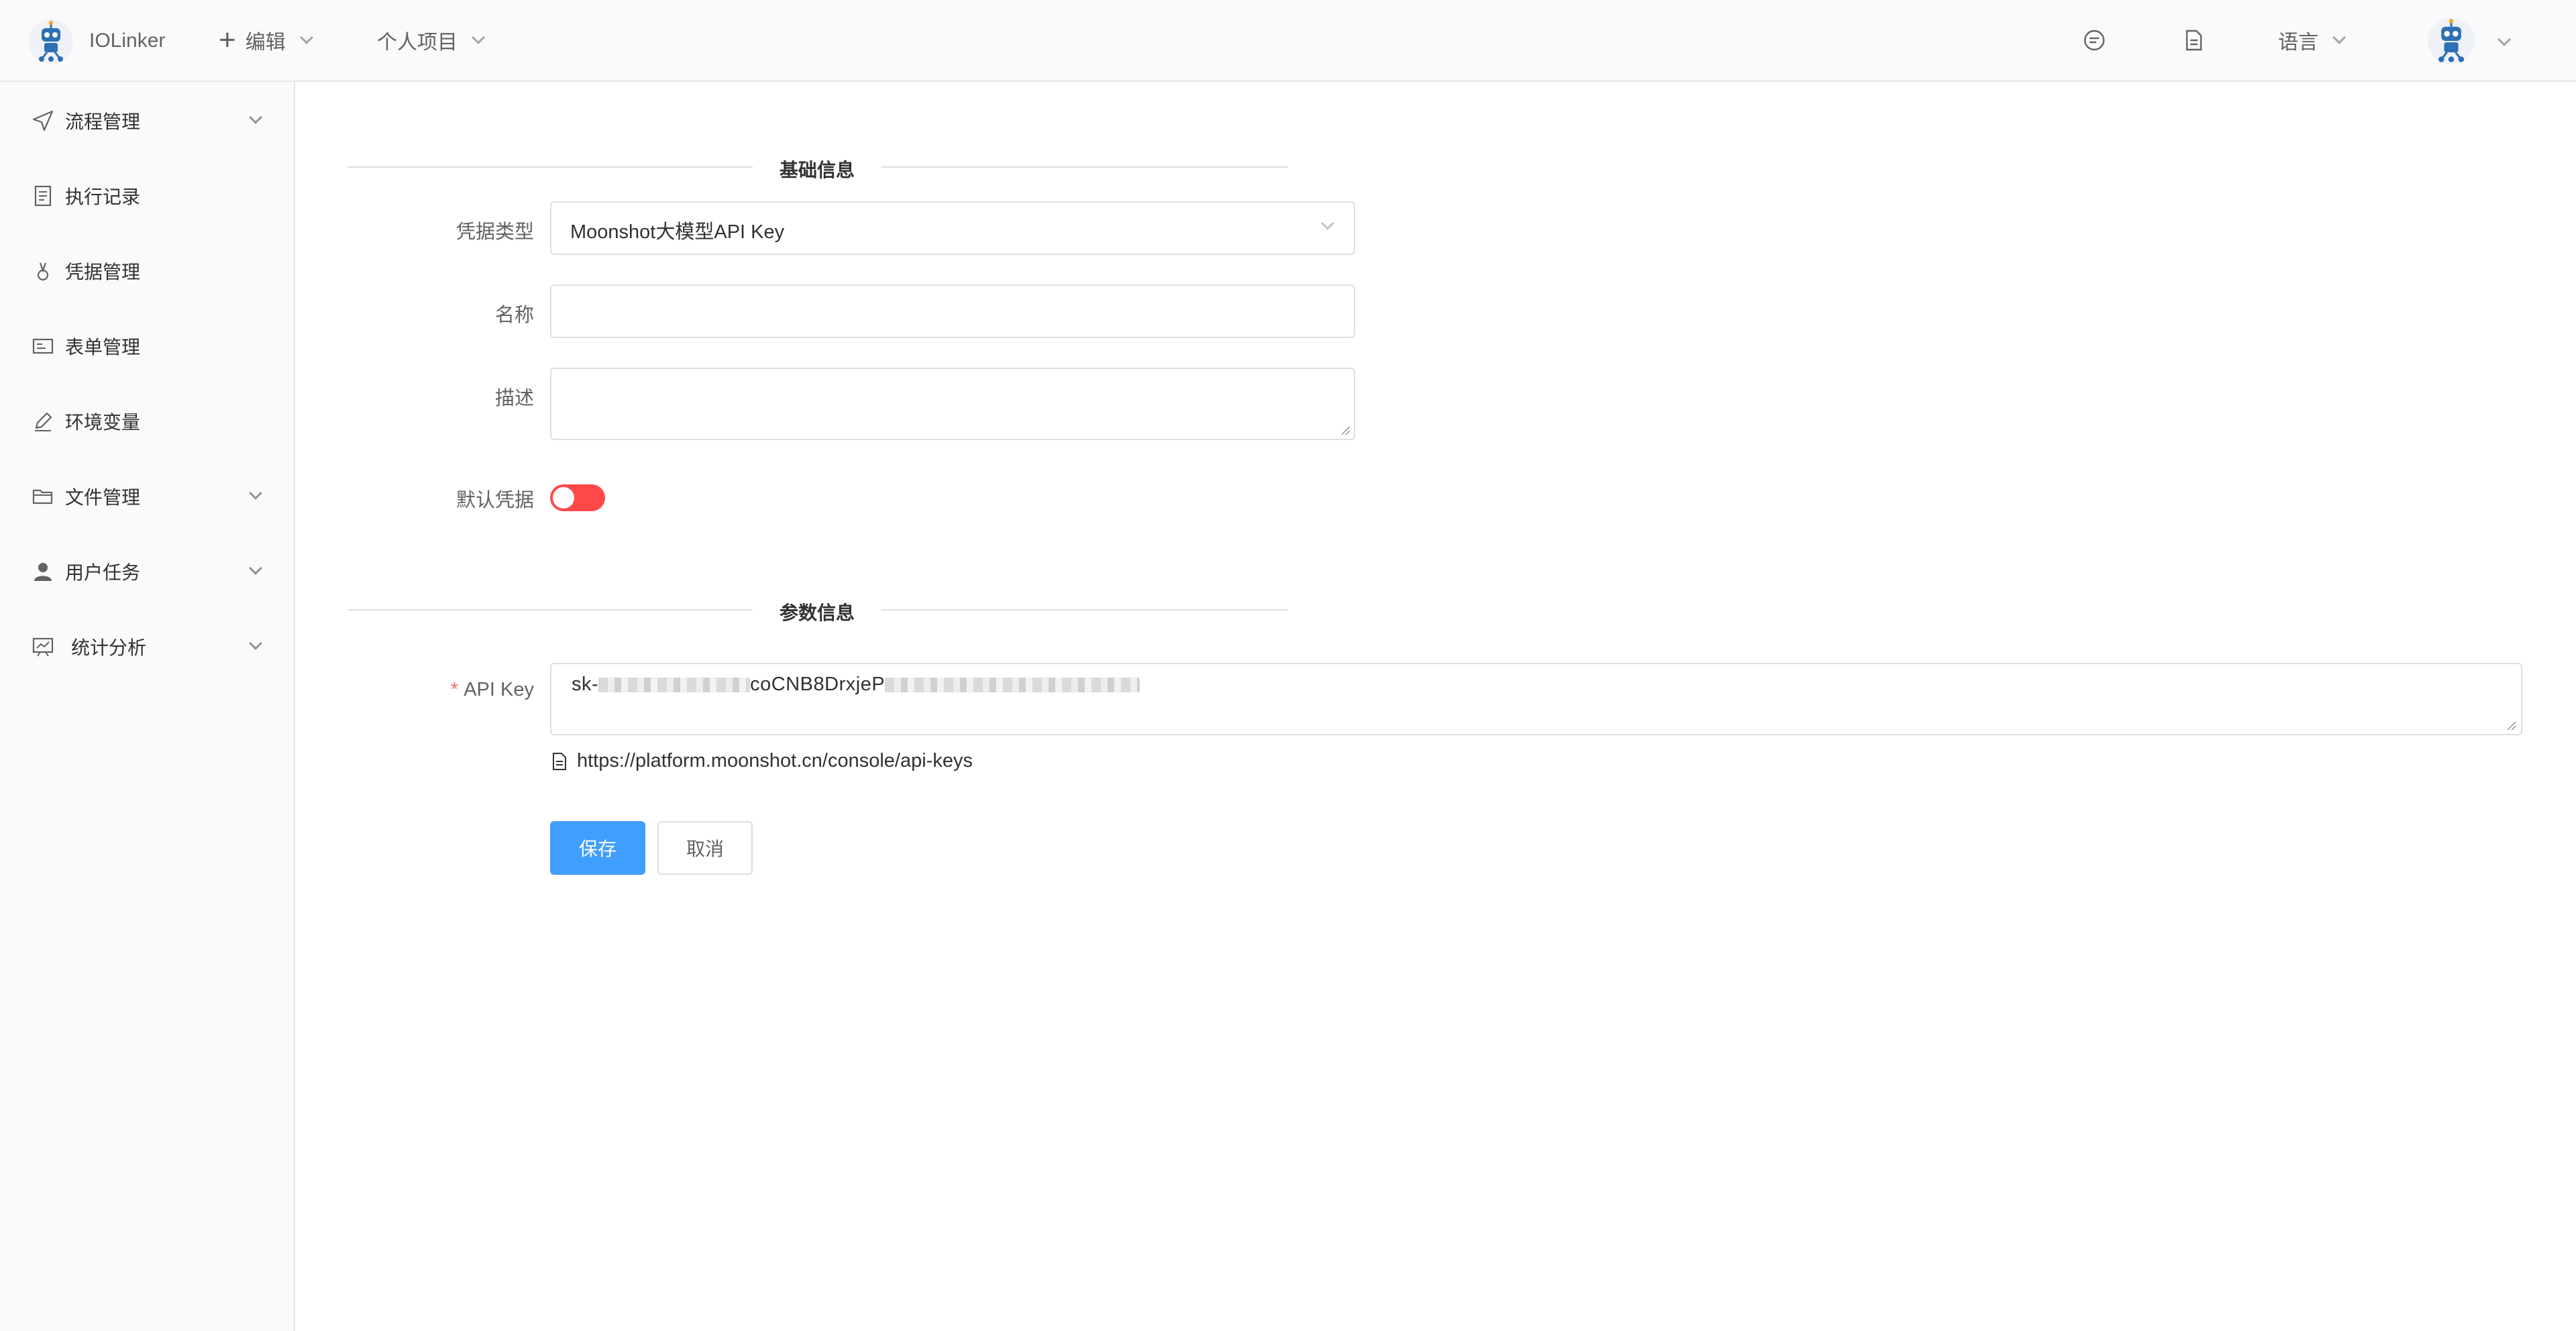 The image size is (2576, 1331). I want to click on api-key-prefix: sk-, so click(585, 684).